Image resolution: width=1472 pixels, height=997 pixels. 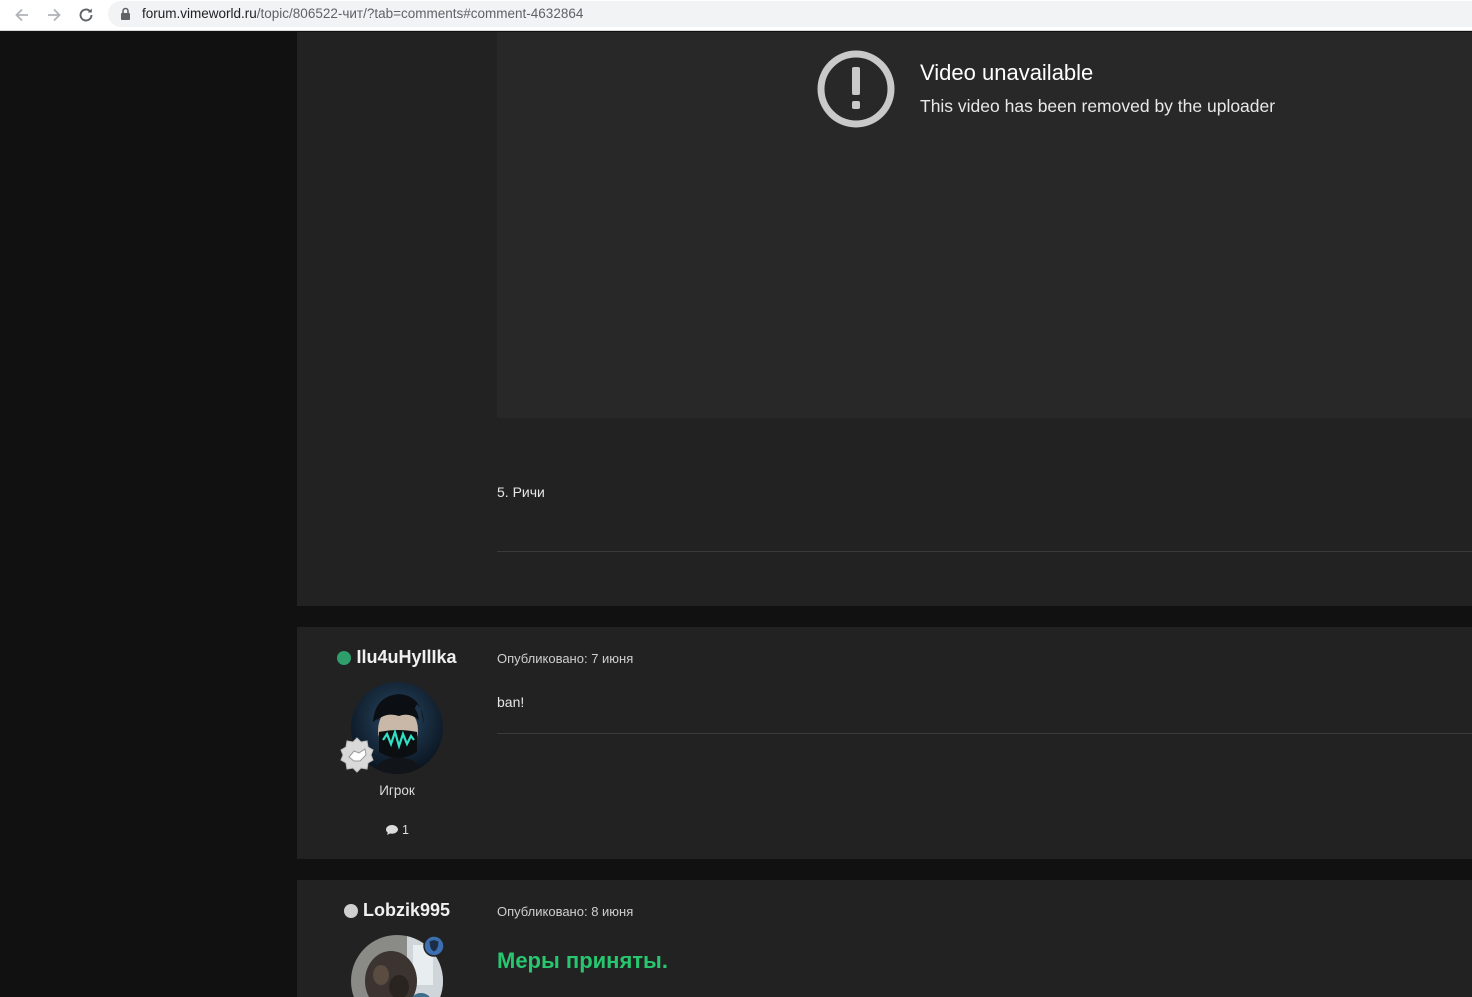 What do you see at coordinates (521, 492) in the screenshot?
I see `post-text-line: 5. Ричи` at bounding box center [521, 492].